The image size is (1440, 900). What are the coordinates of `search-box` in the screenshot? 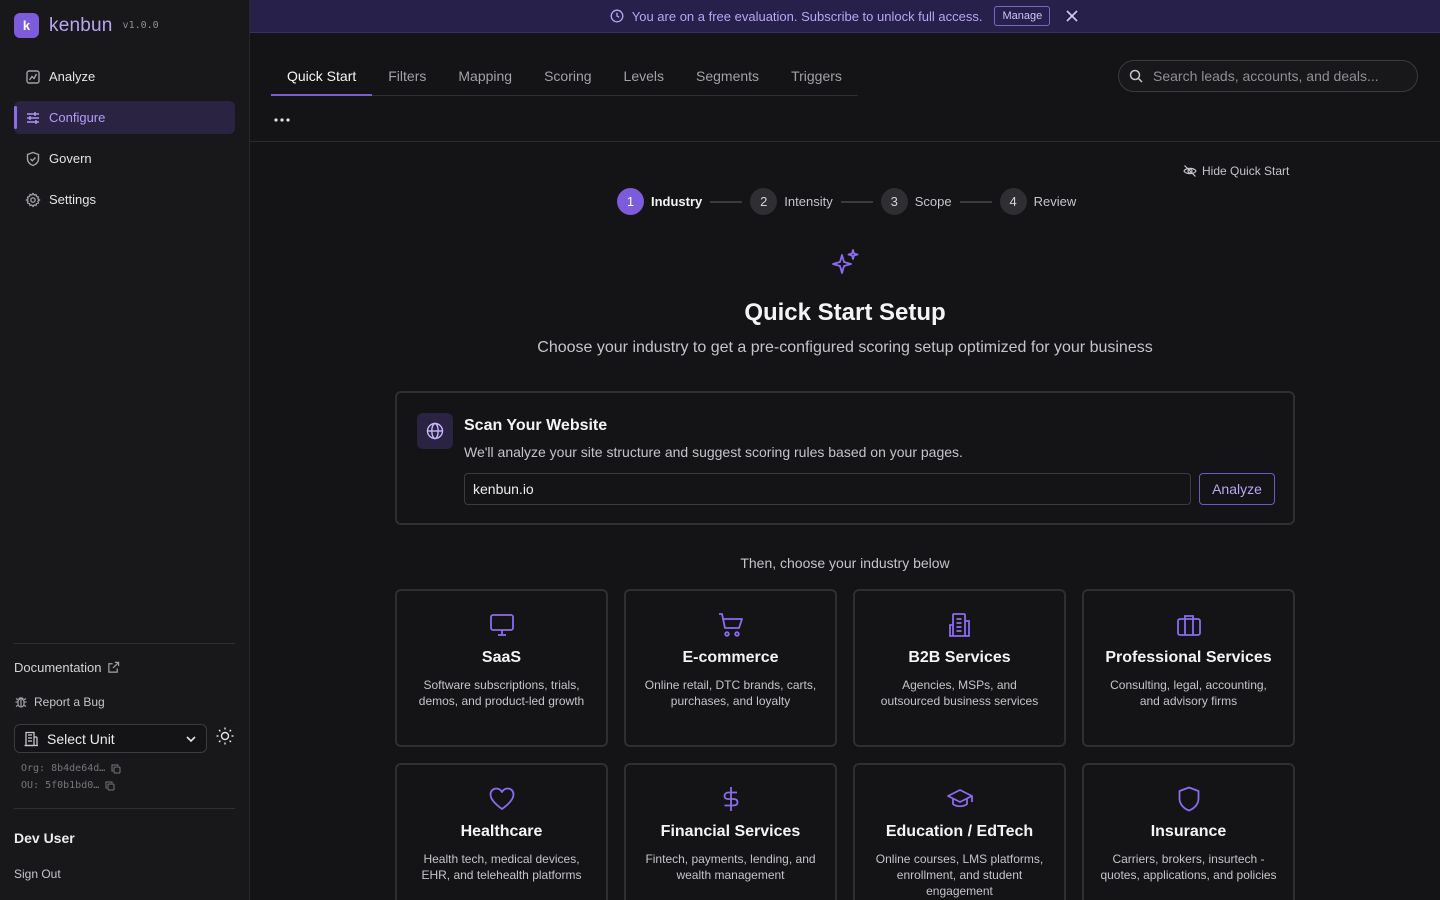 It's located at (1268, 76).